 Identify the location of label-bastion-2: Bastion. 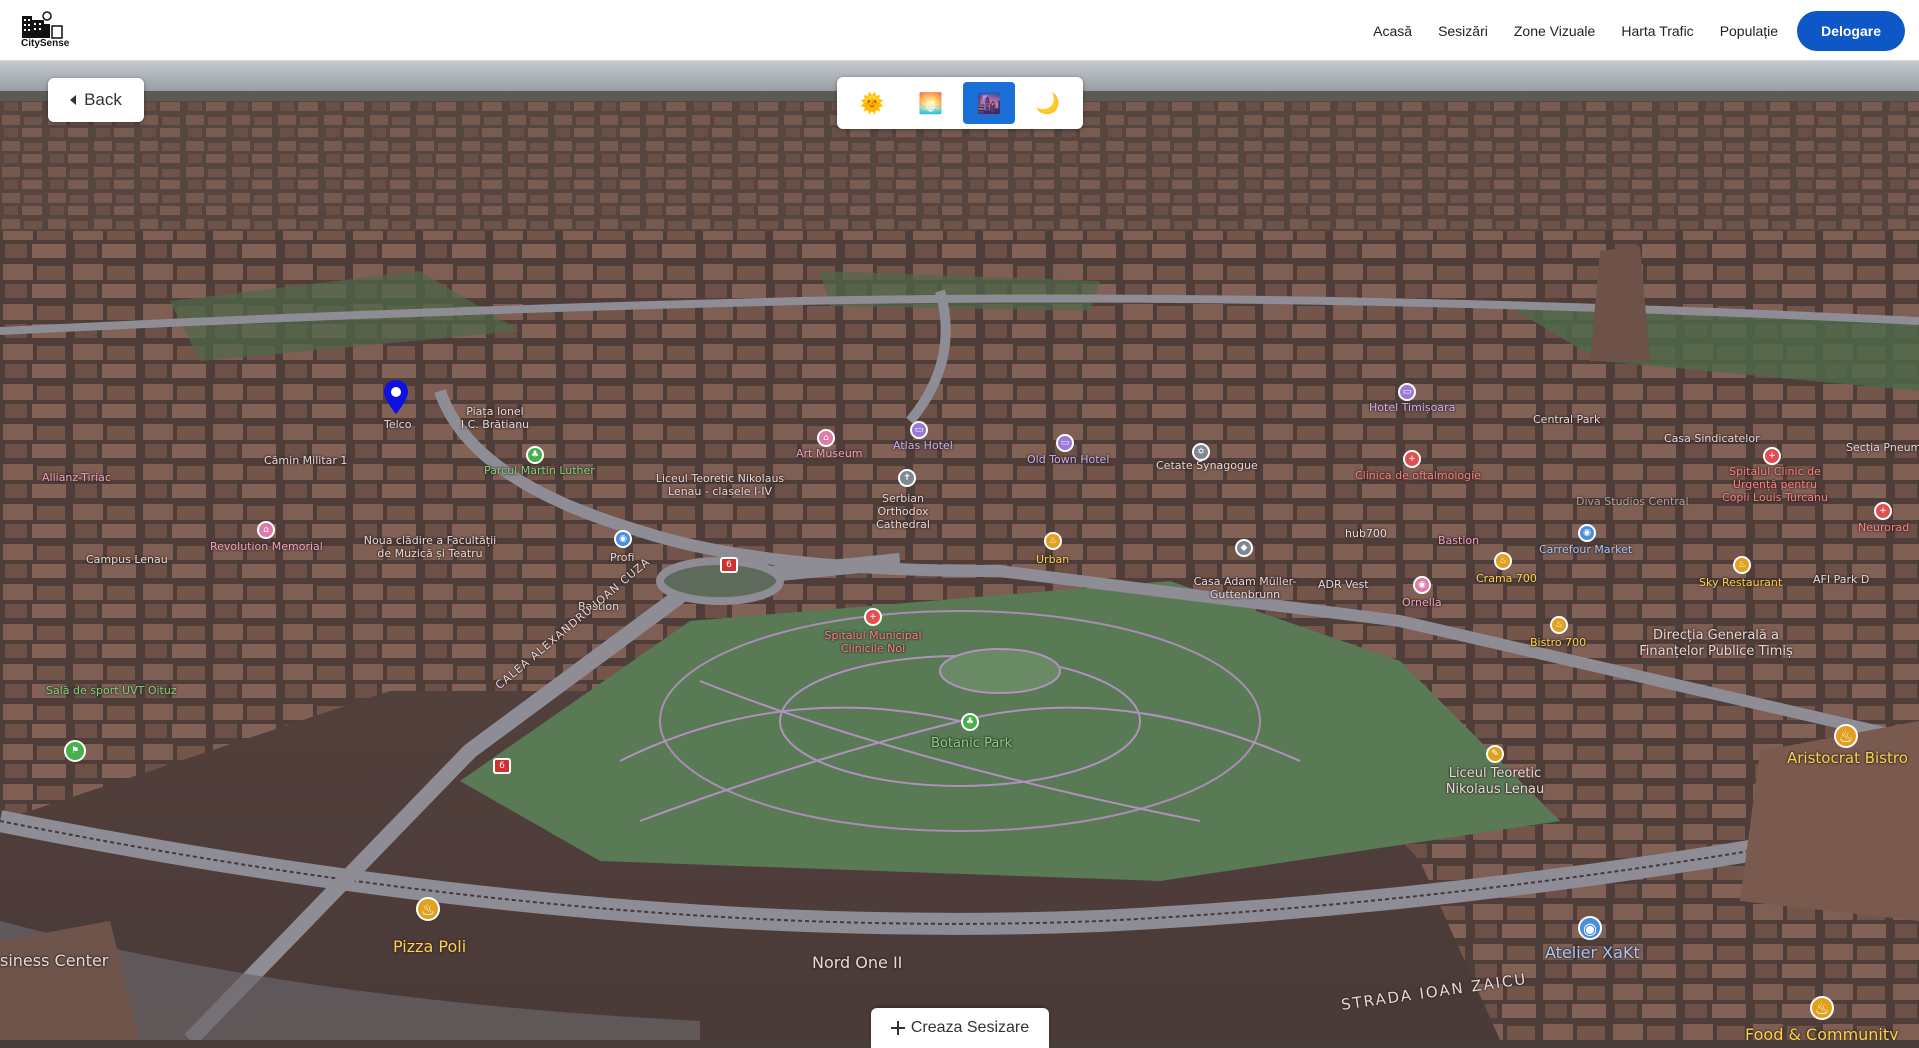
(1459, 540).